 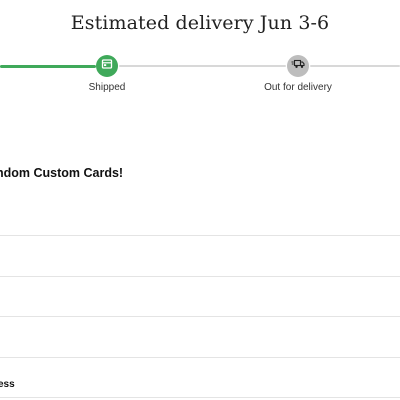 I want to click on progress-line-pending, so click(x=202, y=66).